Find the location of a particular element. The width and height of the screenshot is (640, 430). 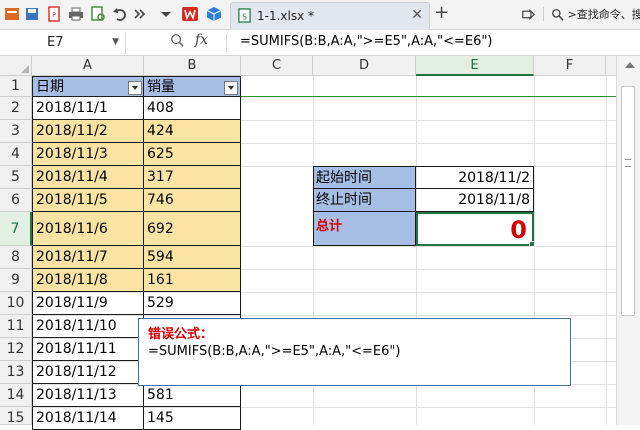

add-tab-icon: + is located at coordinates (441, 12).